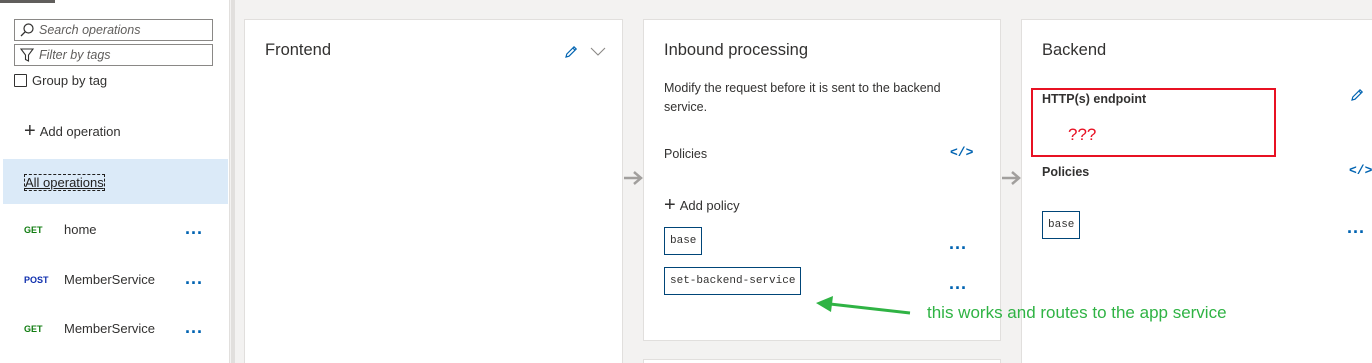  Describe the element at coordinates (863, 305) in the screenshot. I see `annotation-arrow-icon` at that location.